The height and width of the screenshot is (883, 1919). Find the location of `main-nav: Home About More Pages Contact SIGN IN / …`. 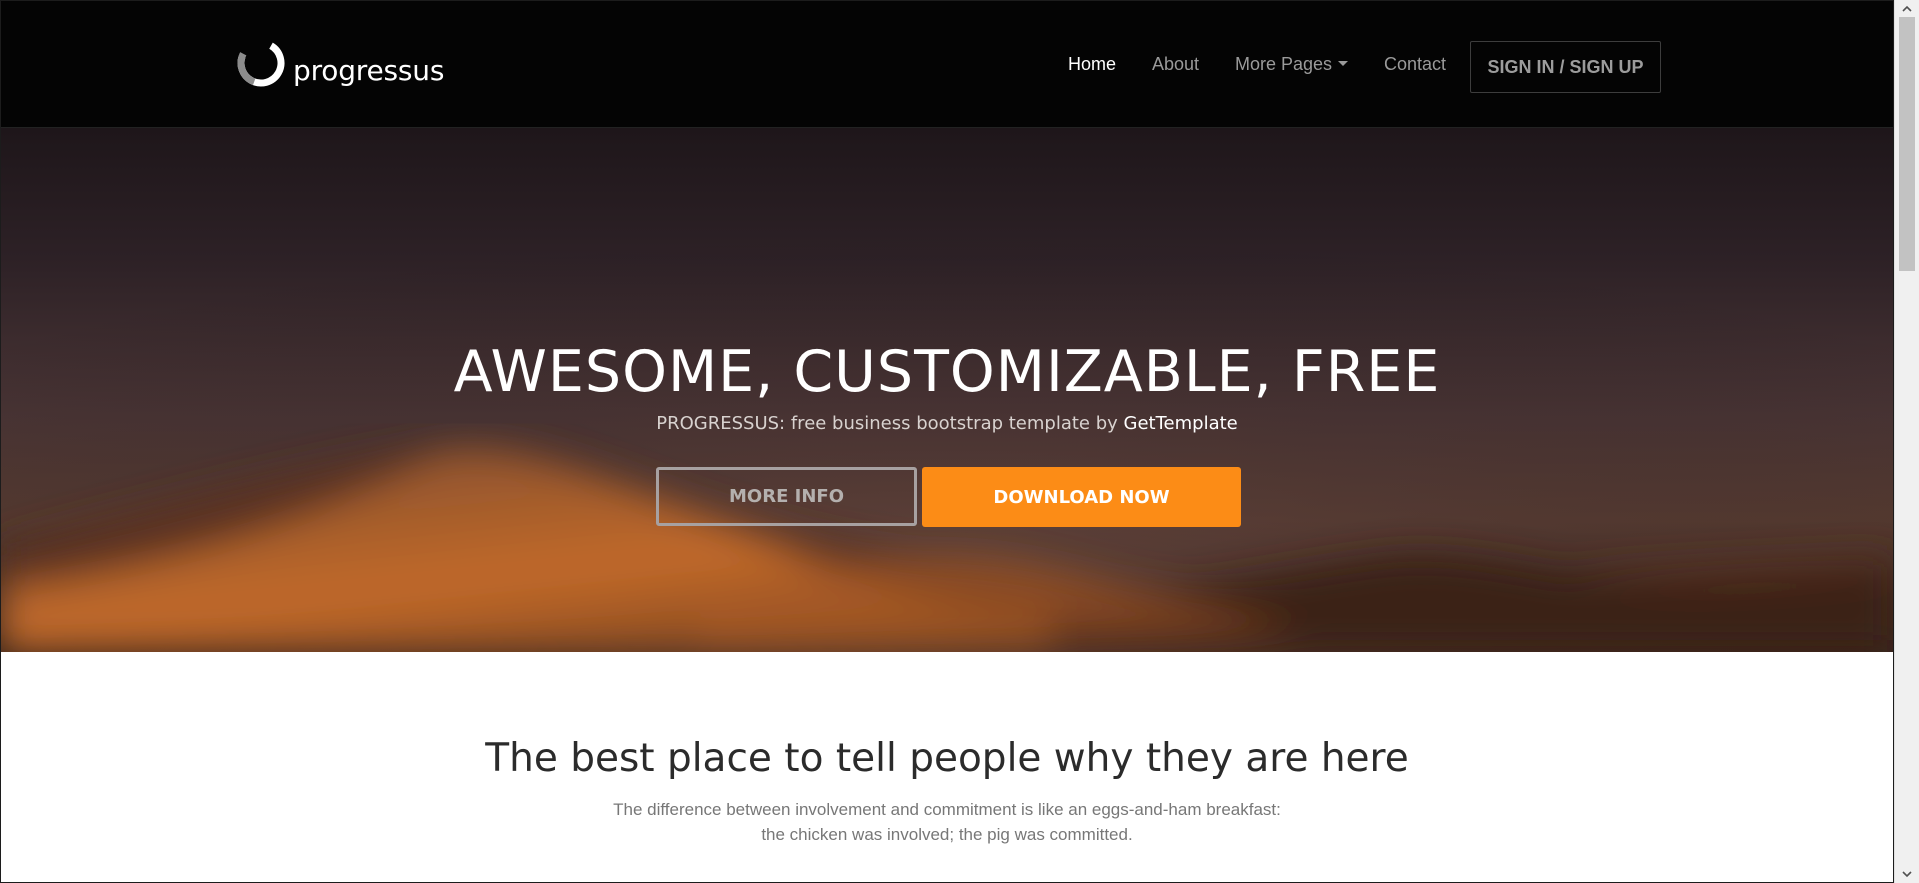

main-nav: Home About More Pages Contact SIGN IN / … is located at coordinates (947, 64).